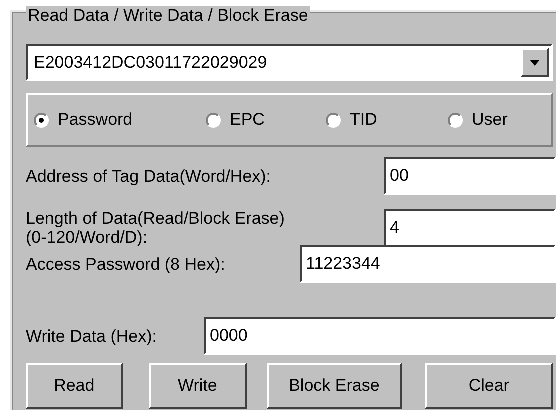  What do you see at coordinates (197, 386) in the screenshot?
I see `action-button: Write` at bounding box center [197, 386].